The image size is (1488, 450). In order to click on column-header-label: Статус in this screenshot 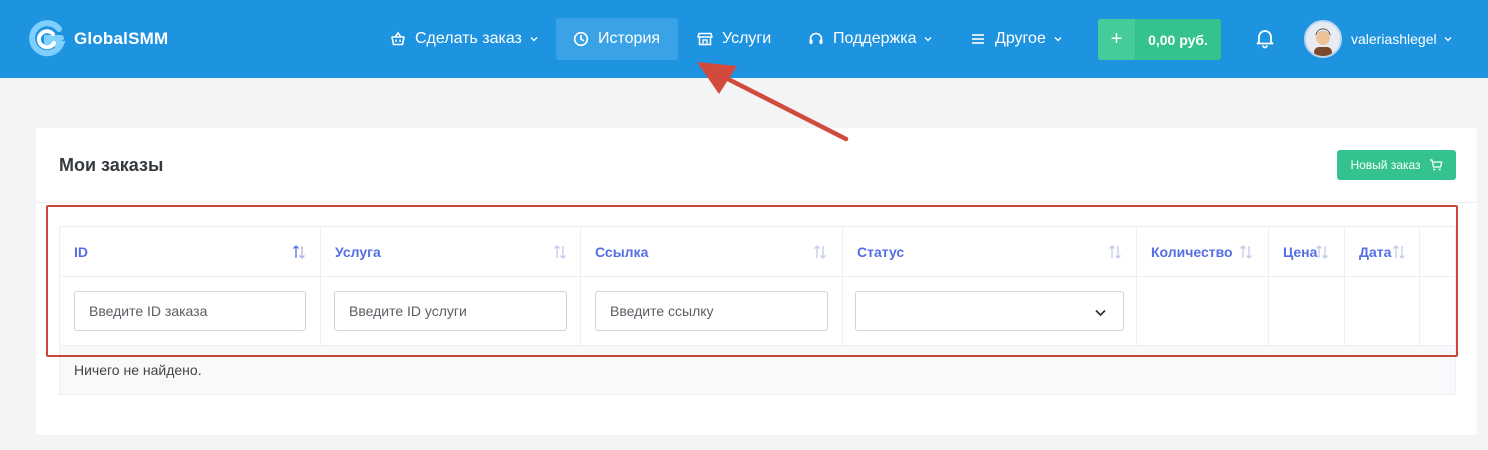, I will do `click(881, 251)`.